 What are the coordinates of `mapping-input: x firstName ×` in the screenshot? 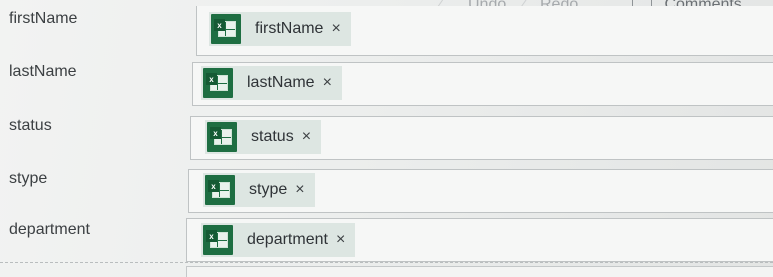 It's located at (484, 31).